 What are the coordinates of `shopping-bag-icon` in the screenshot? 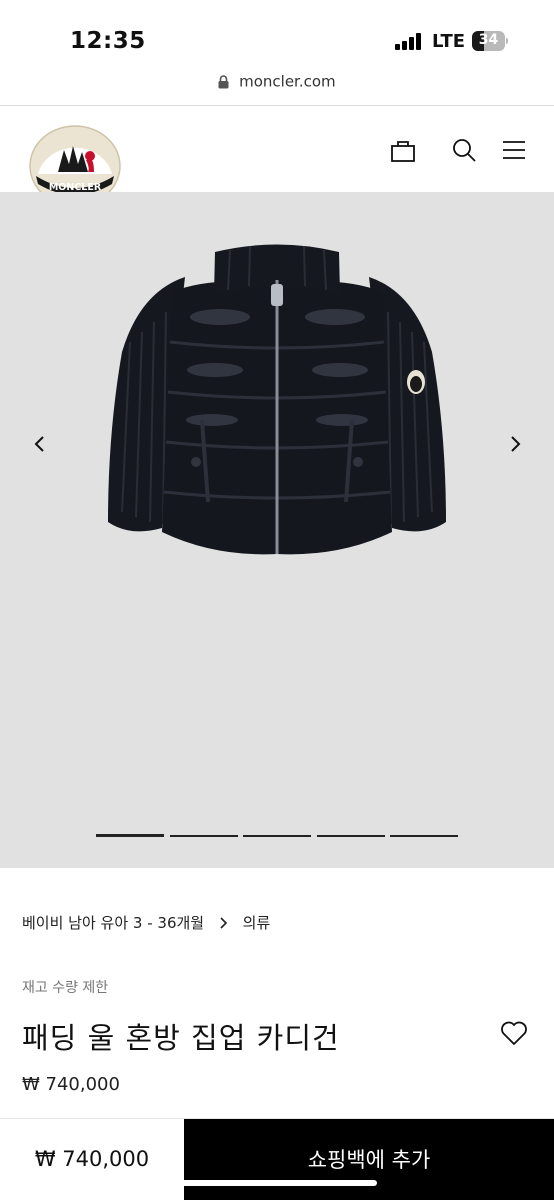 It's located at (403, 150).